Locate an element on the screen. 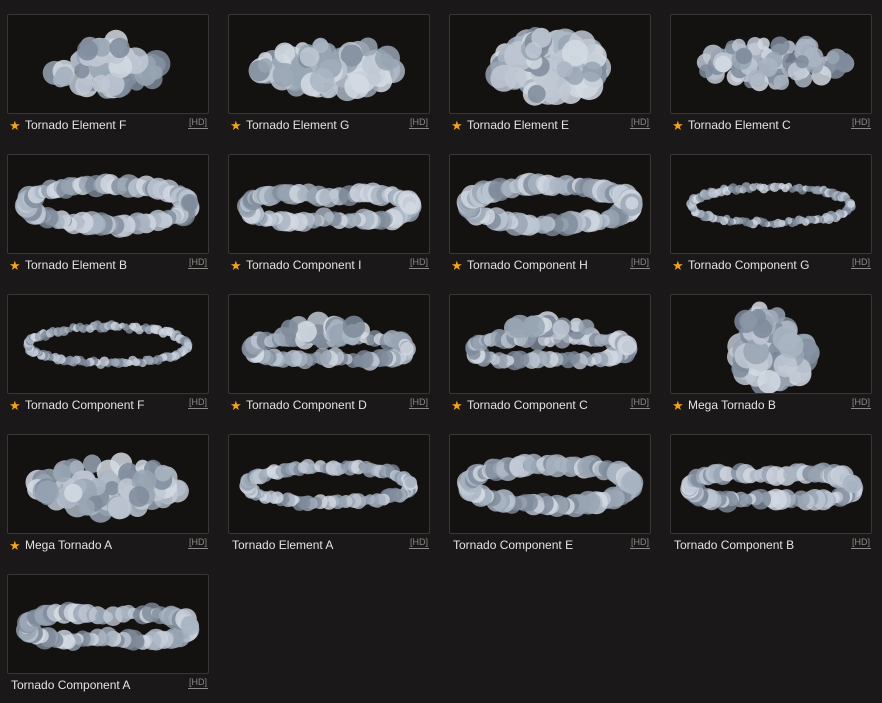 The width and height of the screenshot is (882, 703). asset-caption: ★Tornado Component B is located at coordinates (772, 545).